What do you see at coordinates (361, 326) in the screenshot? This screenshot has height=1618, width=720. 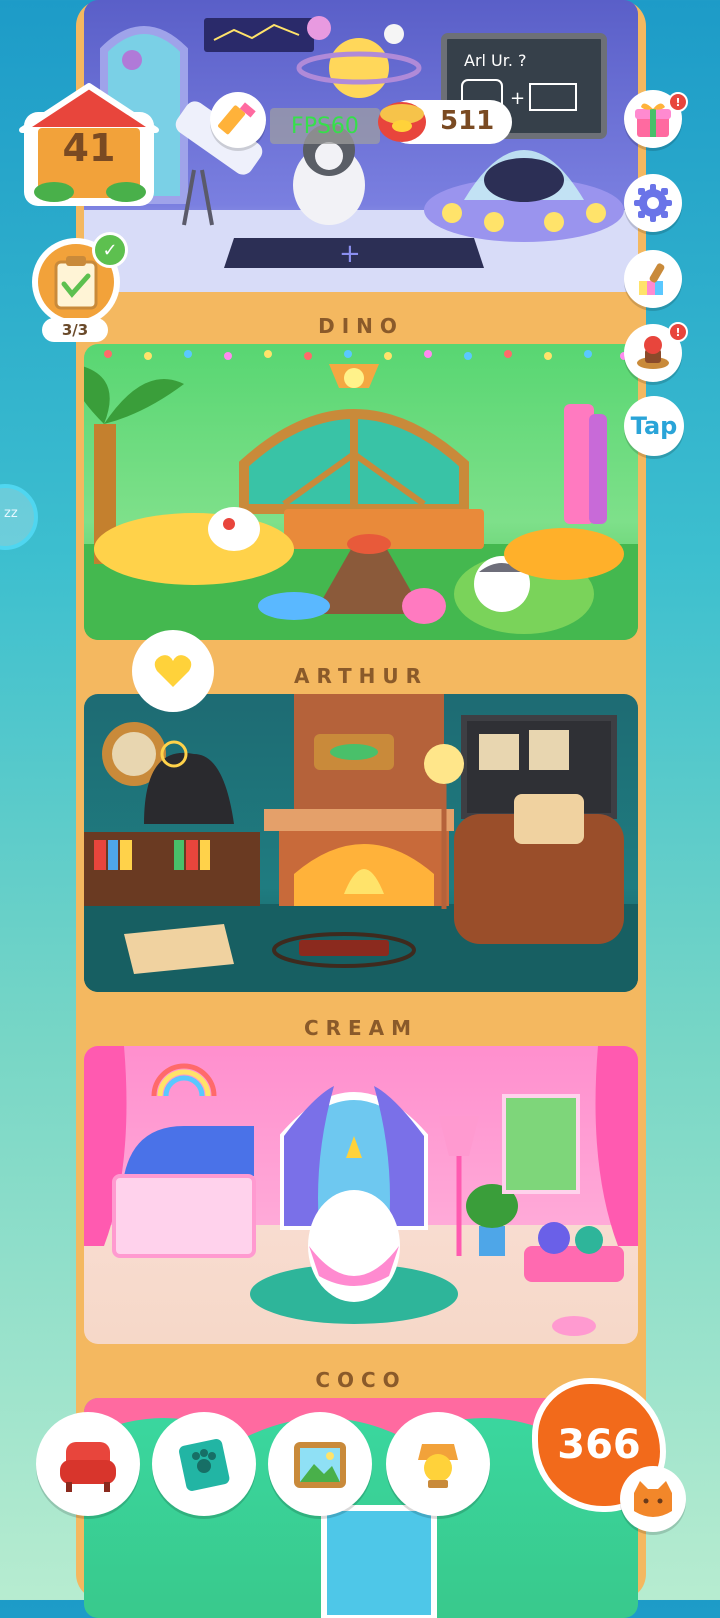 I see `room-label-dino: DINO` at bounding box center [361, 326].